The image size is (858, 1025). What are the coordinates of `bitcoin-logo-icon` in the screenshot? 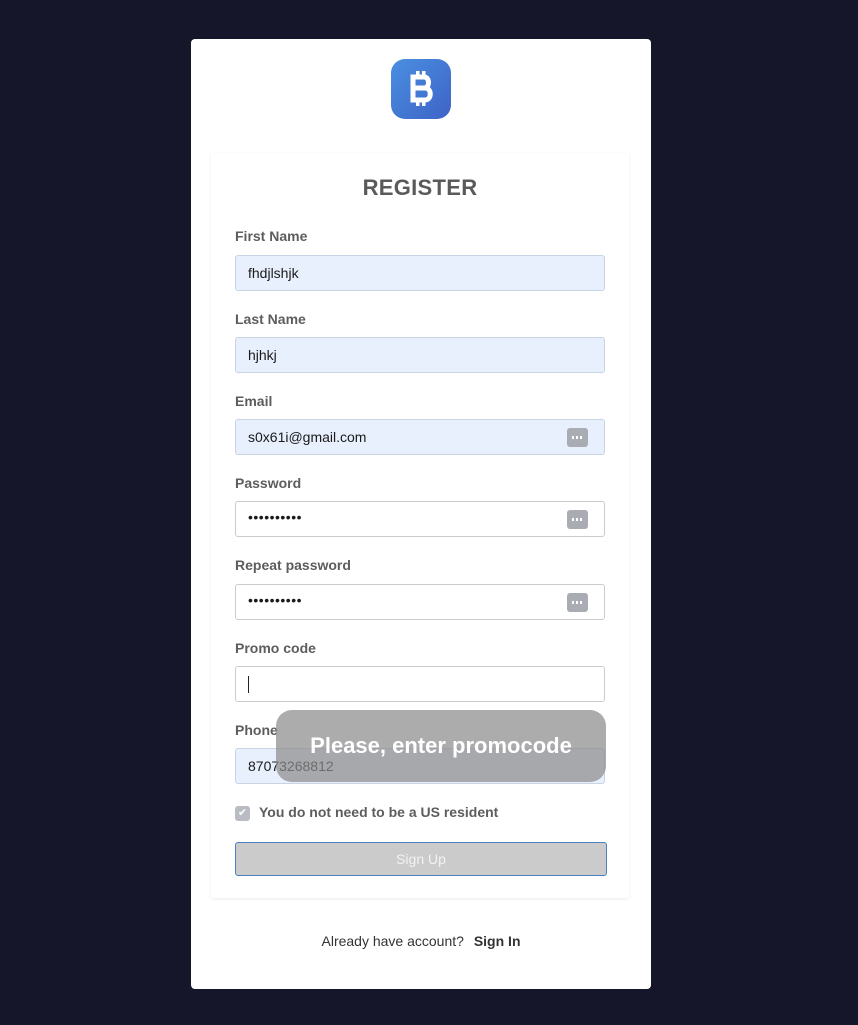 It's located at (421, 89).